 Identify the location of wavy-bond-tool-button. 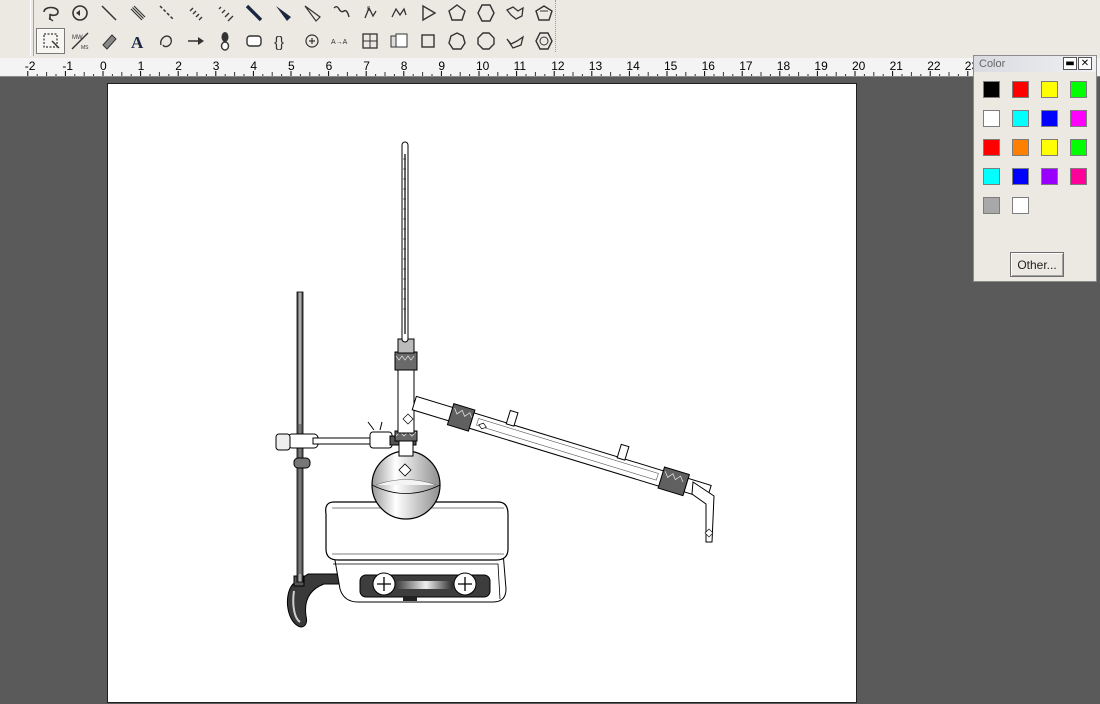
(340, 13).